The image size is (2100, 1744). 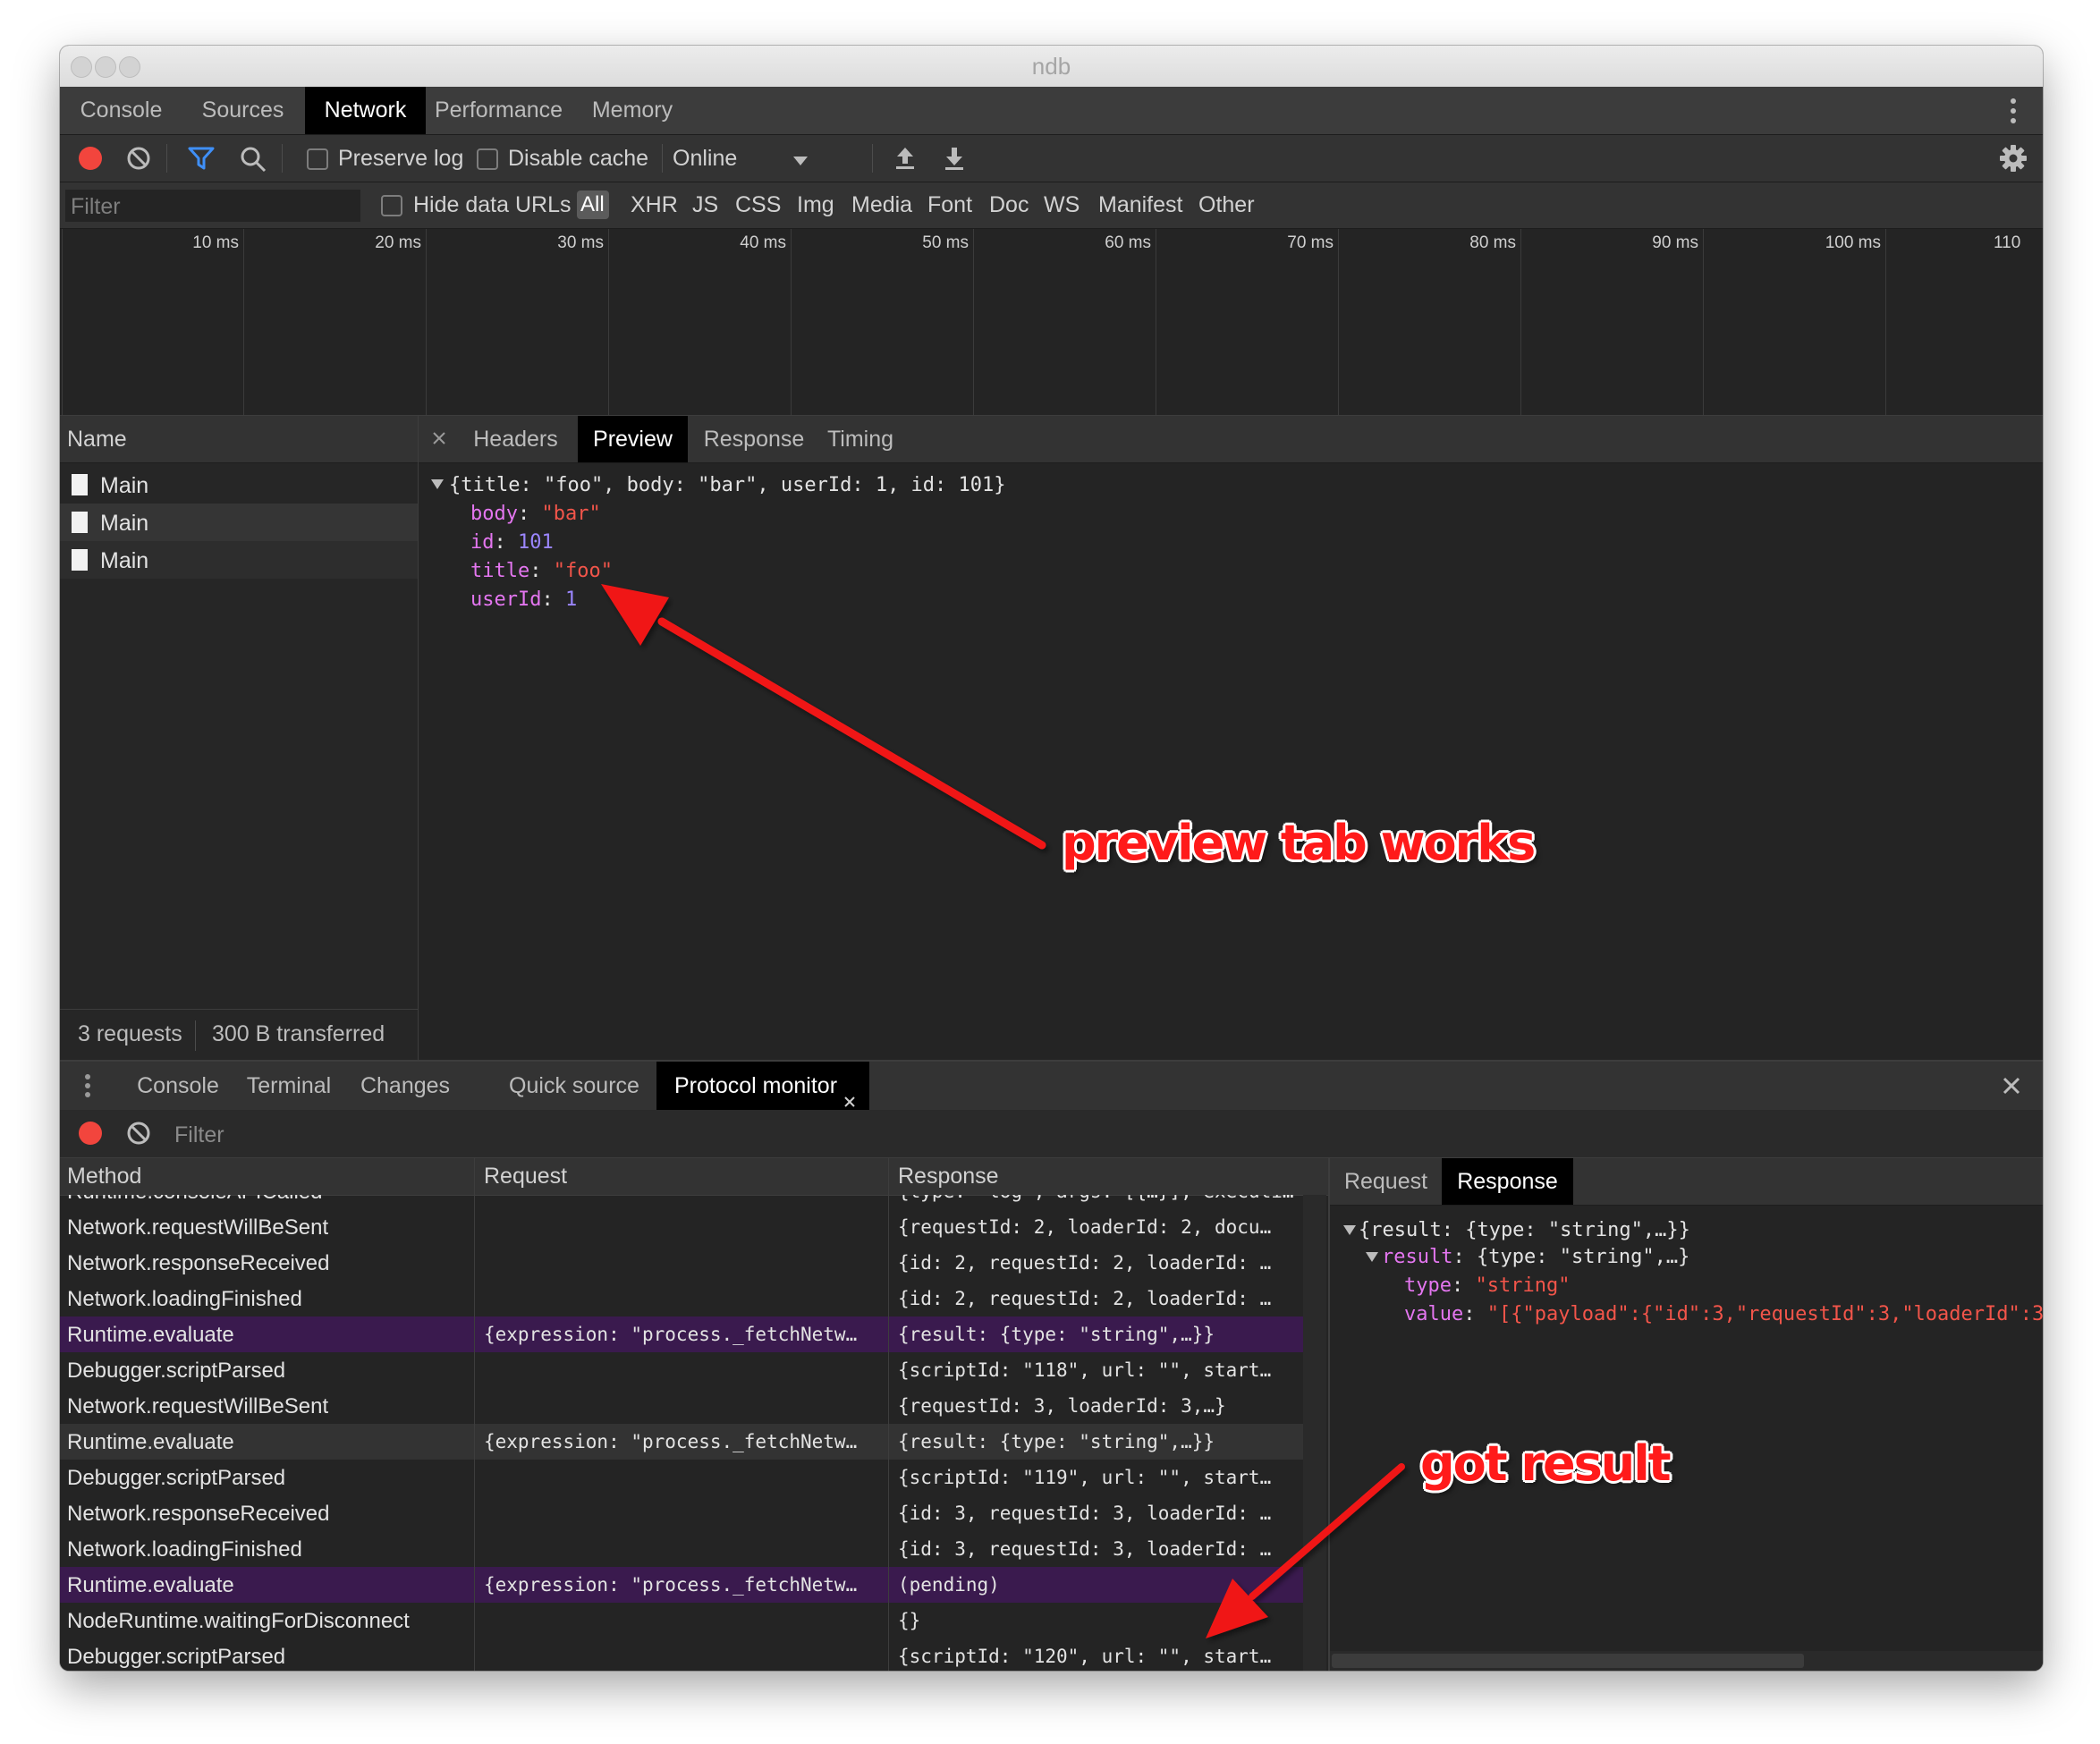 What do you see at coordinates (1299, 843) in the screenshot?
I see `annotation-preview-label: preview tab works` at bounding box center [1299, 843].